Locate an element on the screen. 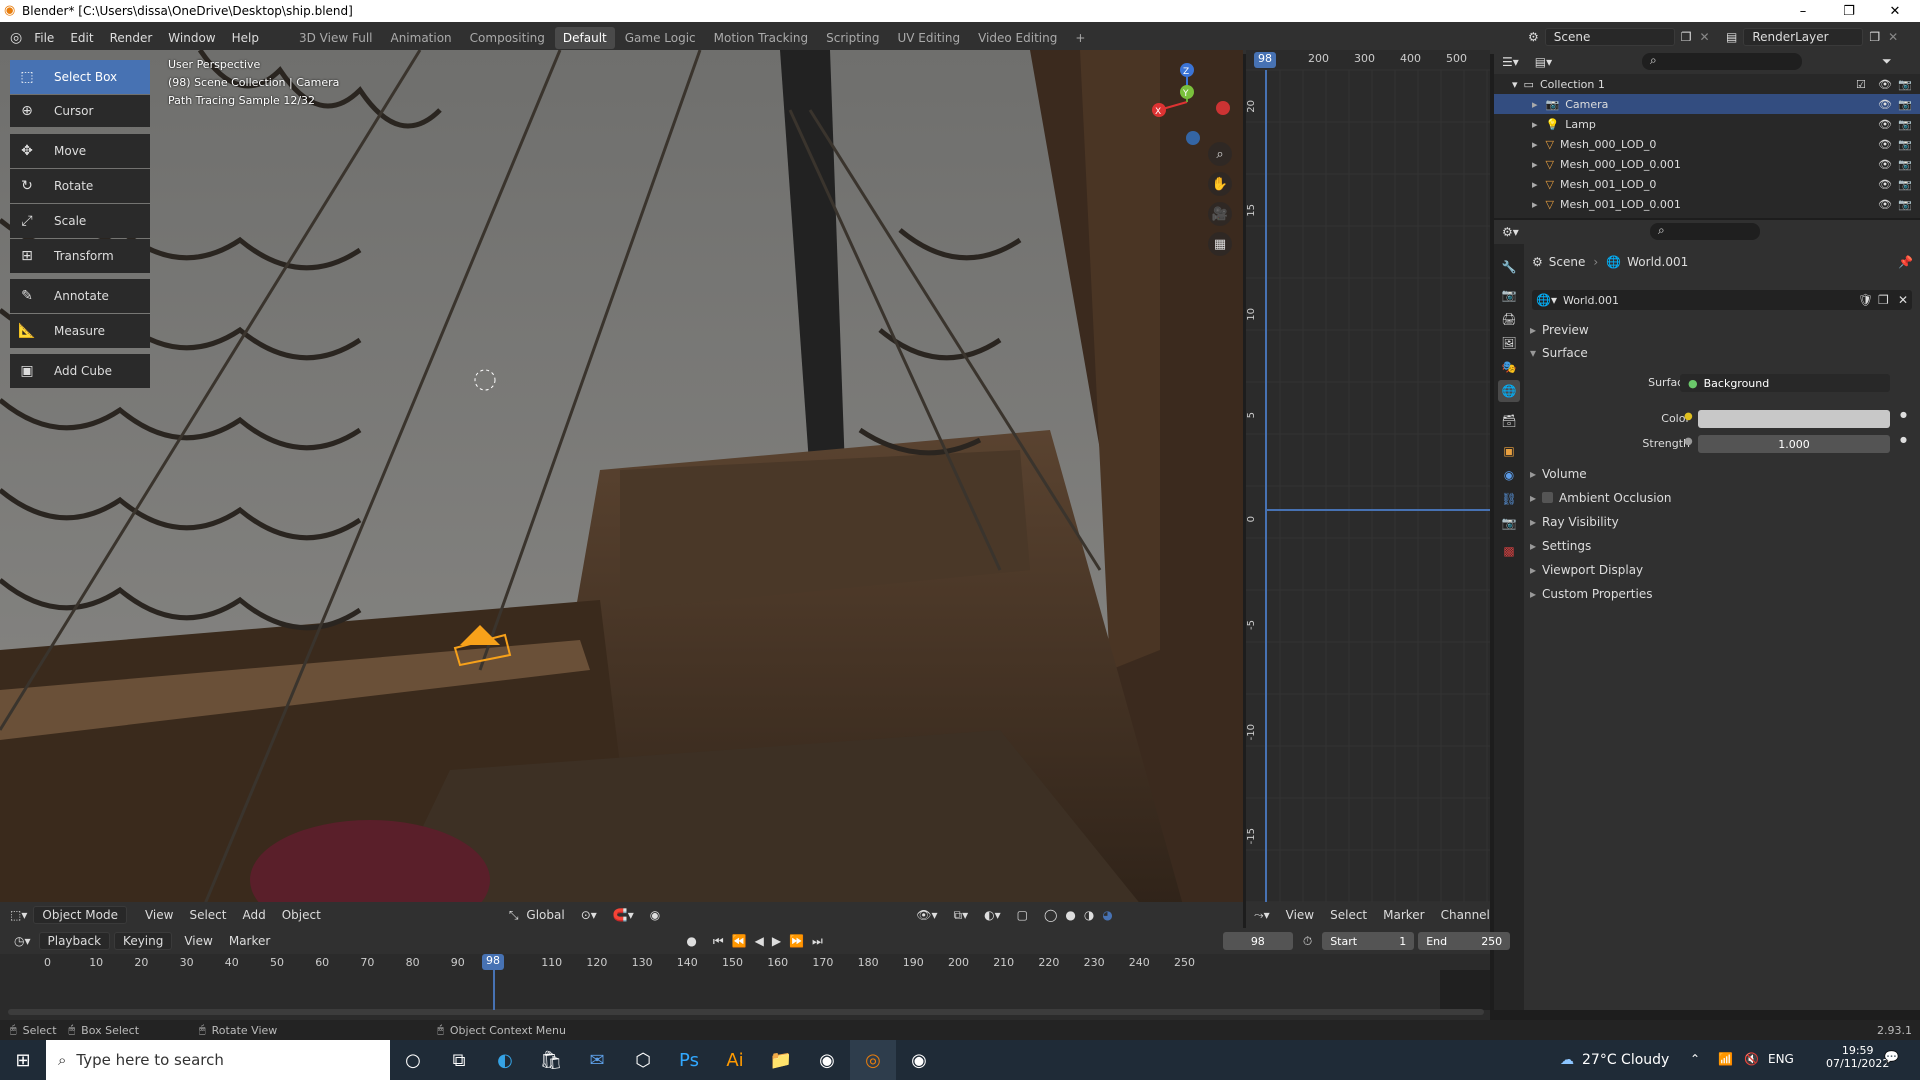 The height and width of the screenshot is (1080, 1920). graph-editor: 98 200 300 400 500 20 15 10 5 0 -5 -10 -15 is located at coordinates (1368, 483).